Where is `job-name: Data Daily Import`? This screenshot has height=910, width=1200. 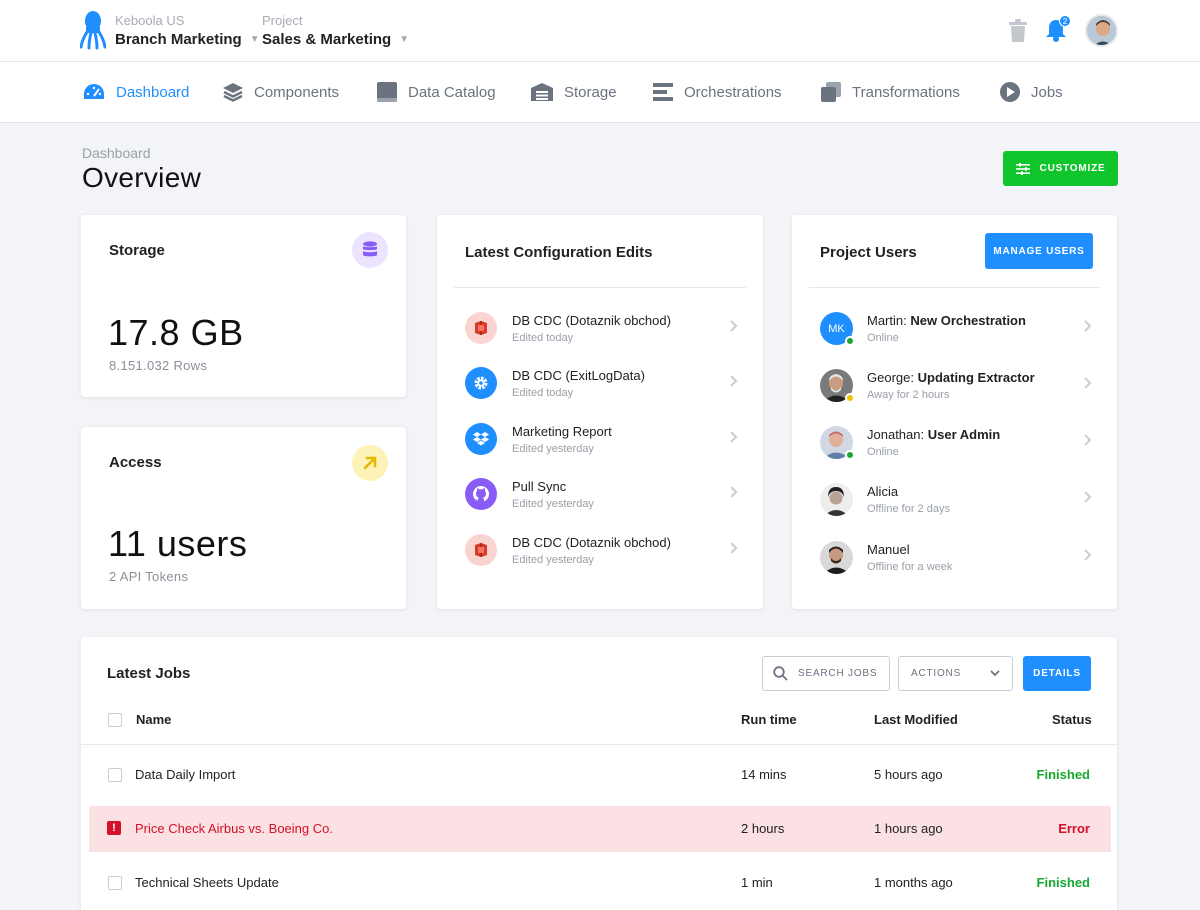 job-name: Data Daily Import is located at coordinates (185, 774).